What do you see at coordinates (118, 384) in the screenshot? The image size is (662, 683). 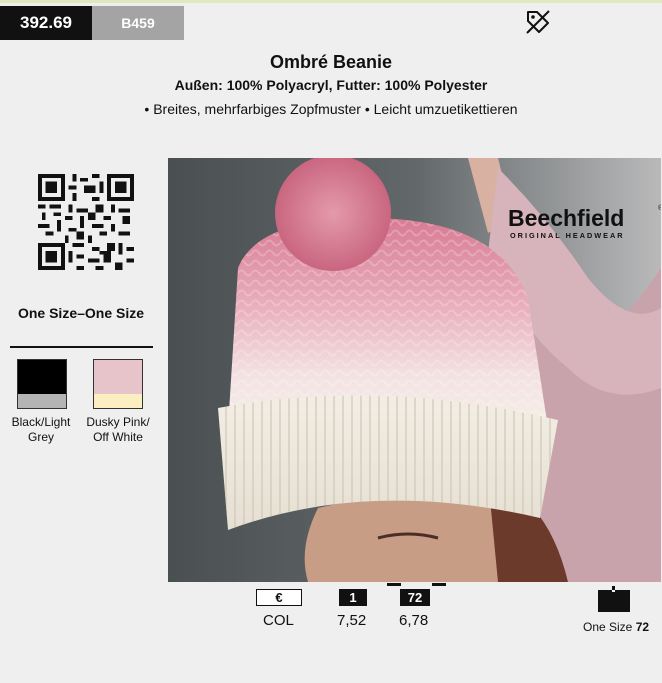 I see `color-swatch-dusky-pink-off-white` at bounding box center [118, 384].